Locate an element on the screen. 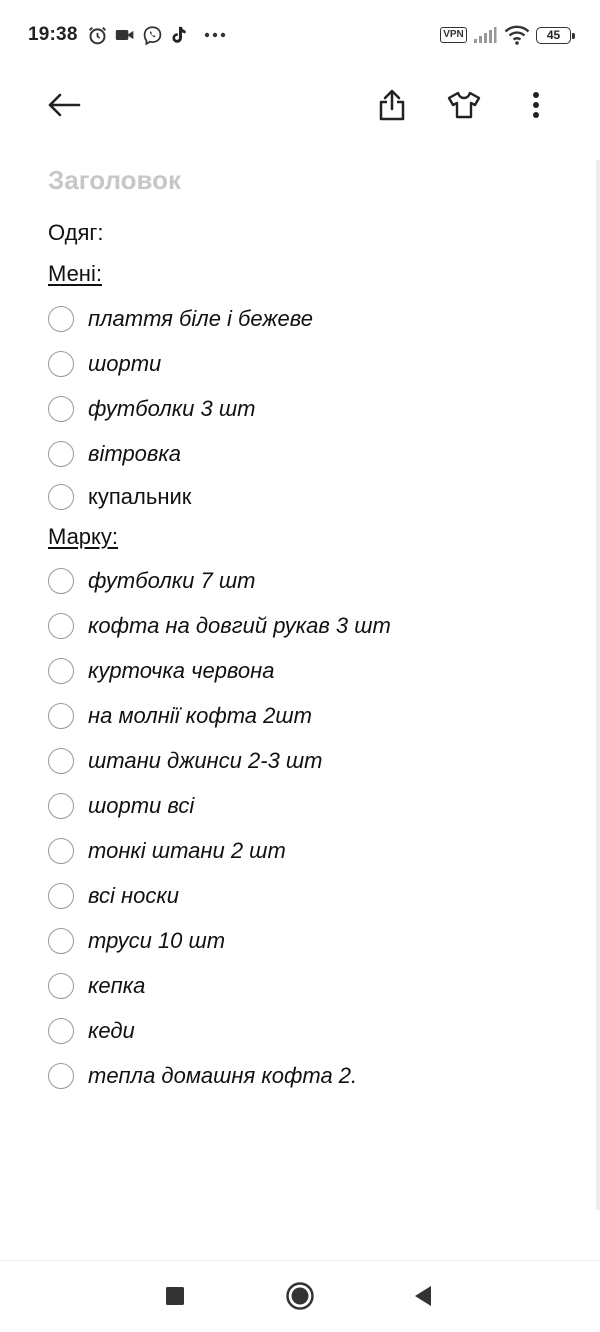 This screenshot has width=600, height=1332. checklist-item-text: плаття біле і бежеве is located at coordinates (200, 319).